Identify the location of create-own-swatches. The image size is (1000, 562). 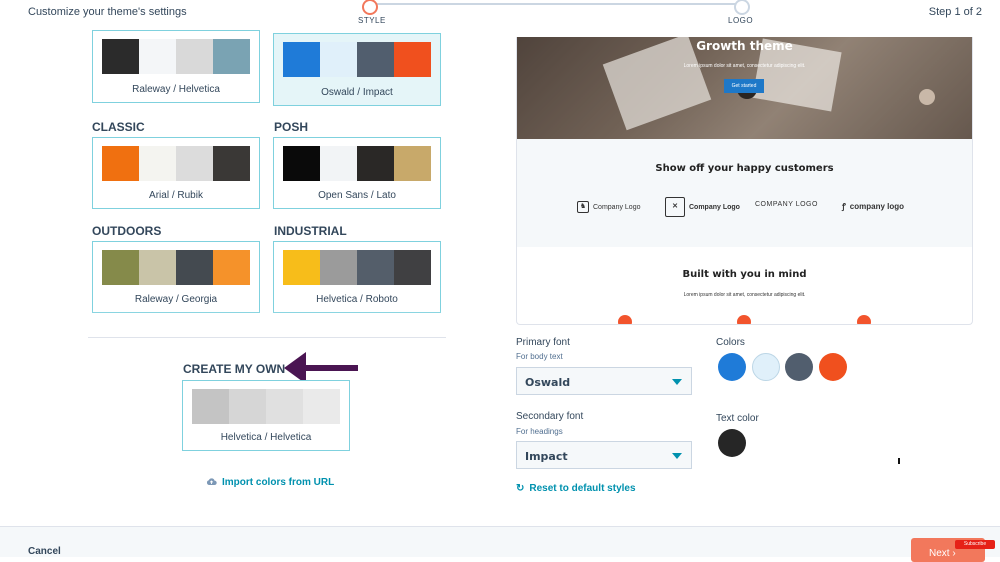
(266, 406).